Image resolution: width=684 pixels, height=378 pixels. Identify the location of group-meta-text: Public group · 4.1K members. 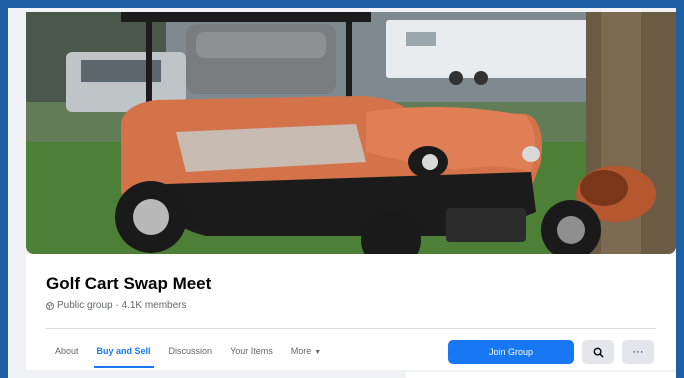
(122, 305).